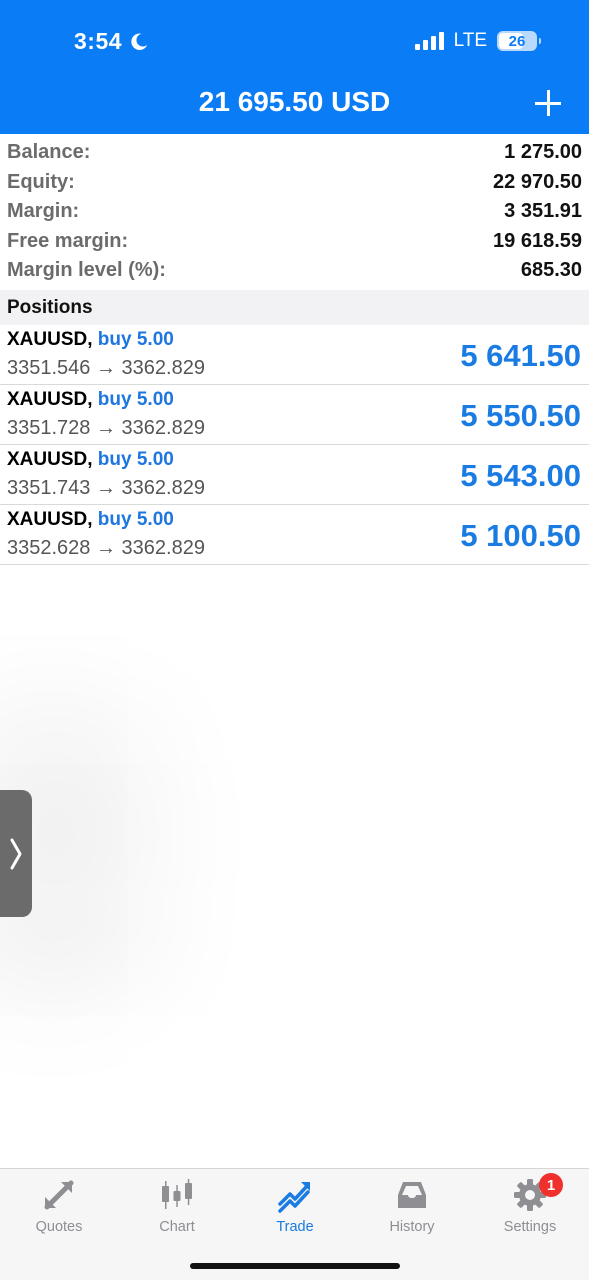  I want to click on chevron-right-icon, so click(16, 853).